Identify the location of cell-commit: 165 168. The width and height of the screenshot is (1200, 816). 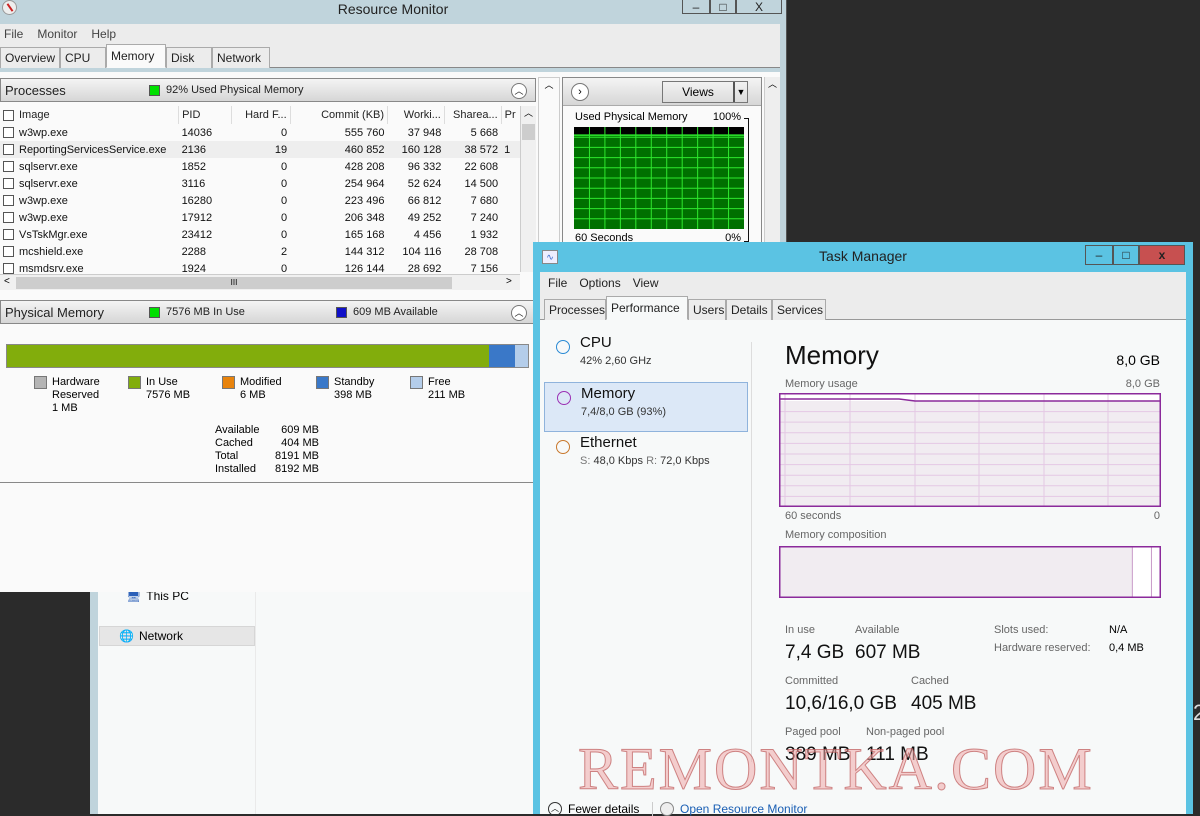
(338, 234).